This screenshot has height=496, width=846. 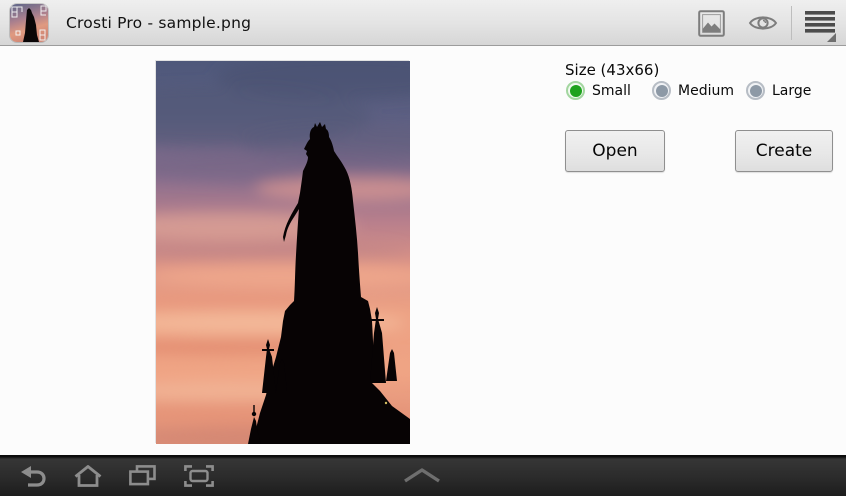 I want to click on toolbar-divider, so click(x=791, y=23).